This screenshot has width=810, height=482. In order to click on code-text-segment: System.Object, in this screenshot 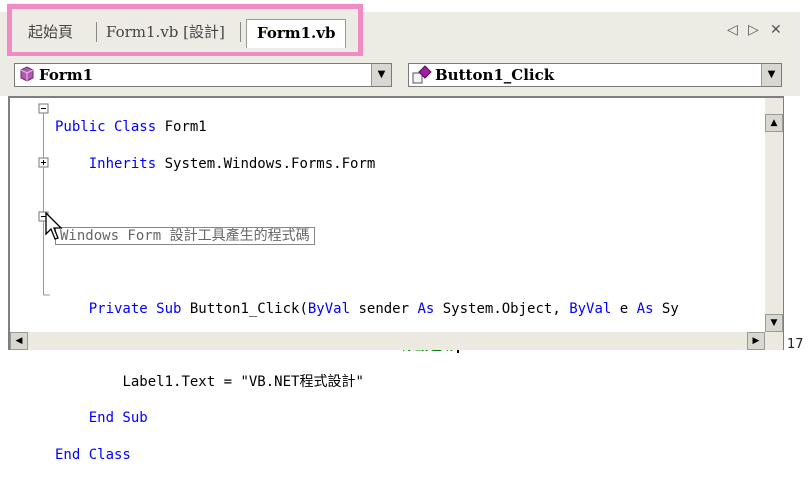, I will do `click(502, 309)`.